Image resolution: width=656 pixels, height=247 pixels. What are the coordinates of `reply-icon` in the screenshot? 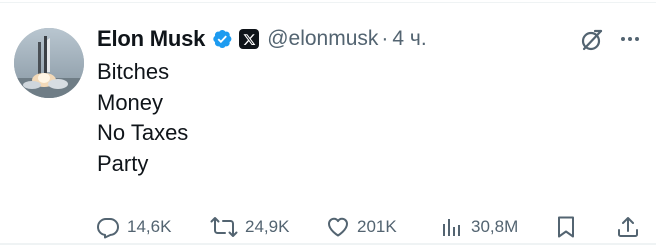 It's located at (108, 228).